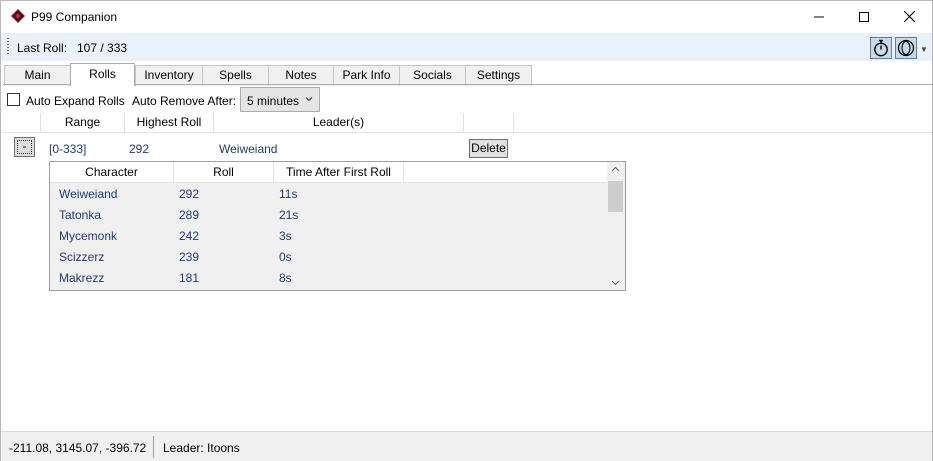  Describe the element at coordinates (139, 149) in the screenshot. I see `roll-highest: 292` at that location.